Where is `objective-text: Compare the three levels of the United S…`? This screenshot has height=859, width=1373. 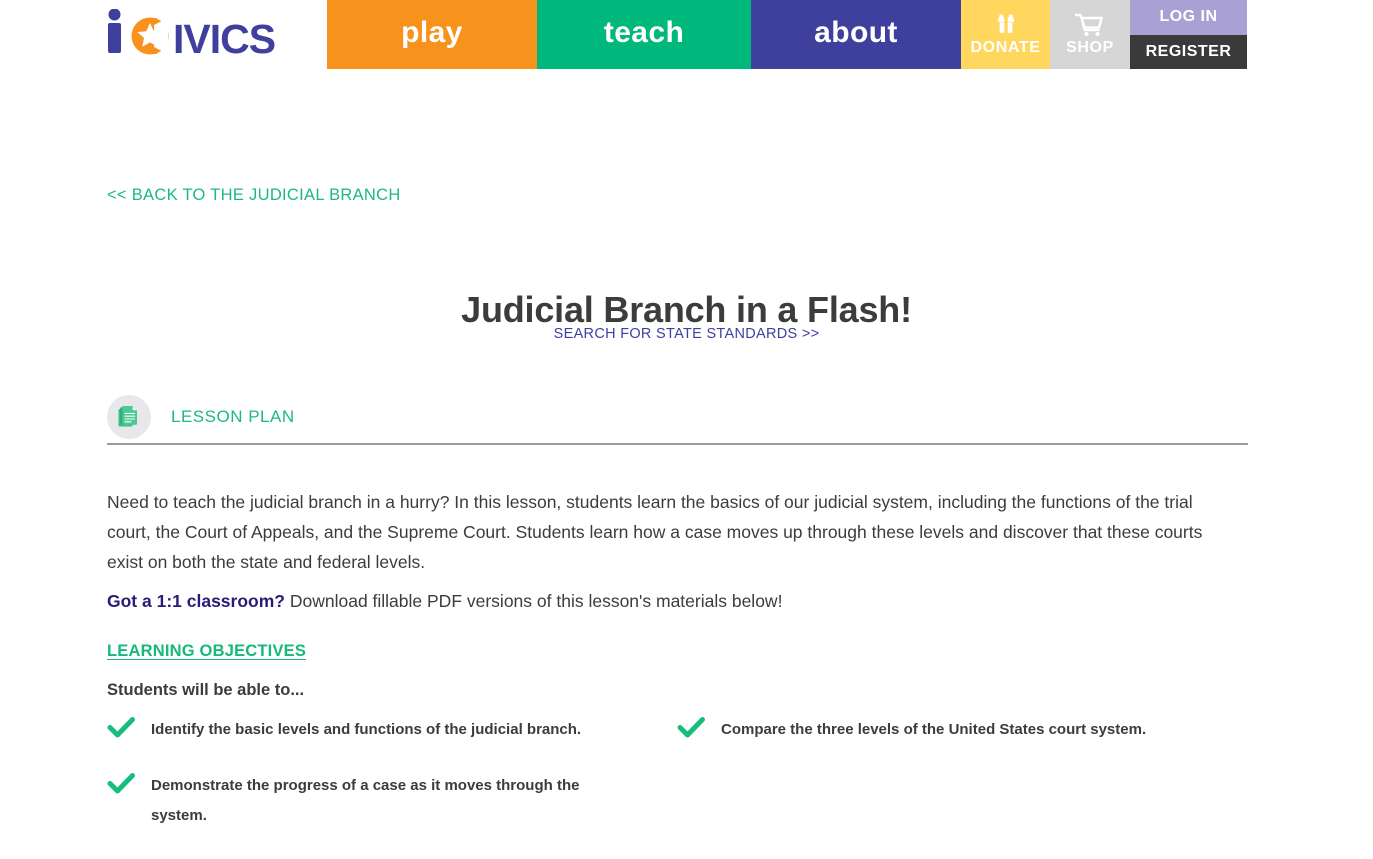 objective-text: Compare the three levels of the United S… is located at coordinates (934, 729).